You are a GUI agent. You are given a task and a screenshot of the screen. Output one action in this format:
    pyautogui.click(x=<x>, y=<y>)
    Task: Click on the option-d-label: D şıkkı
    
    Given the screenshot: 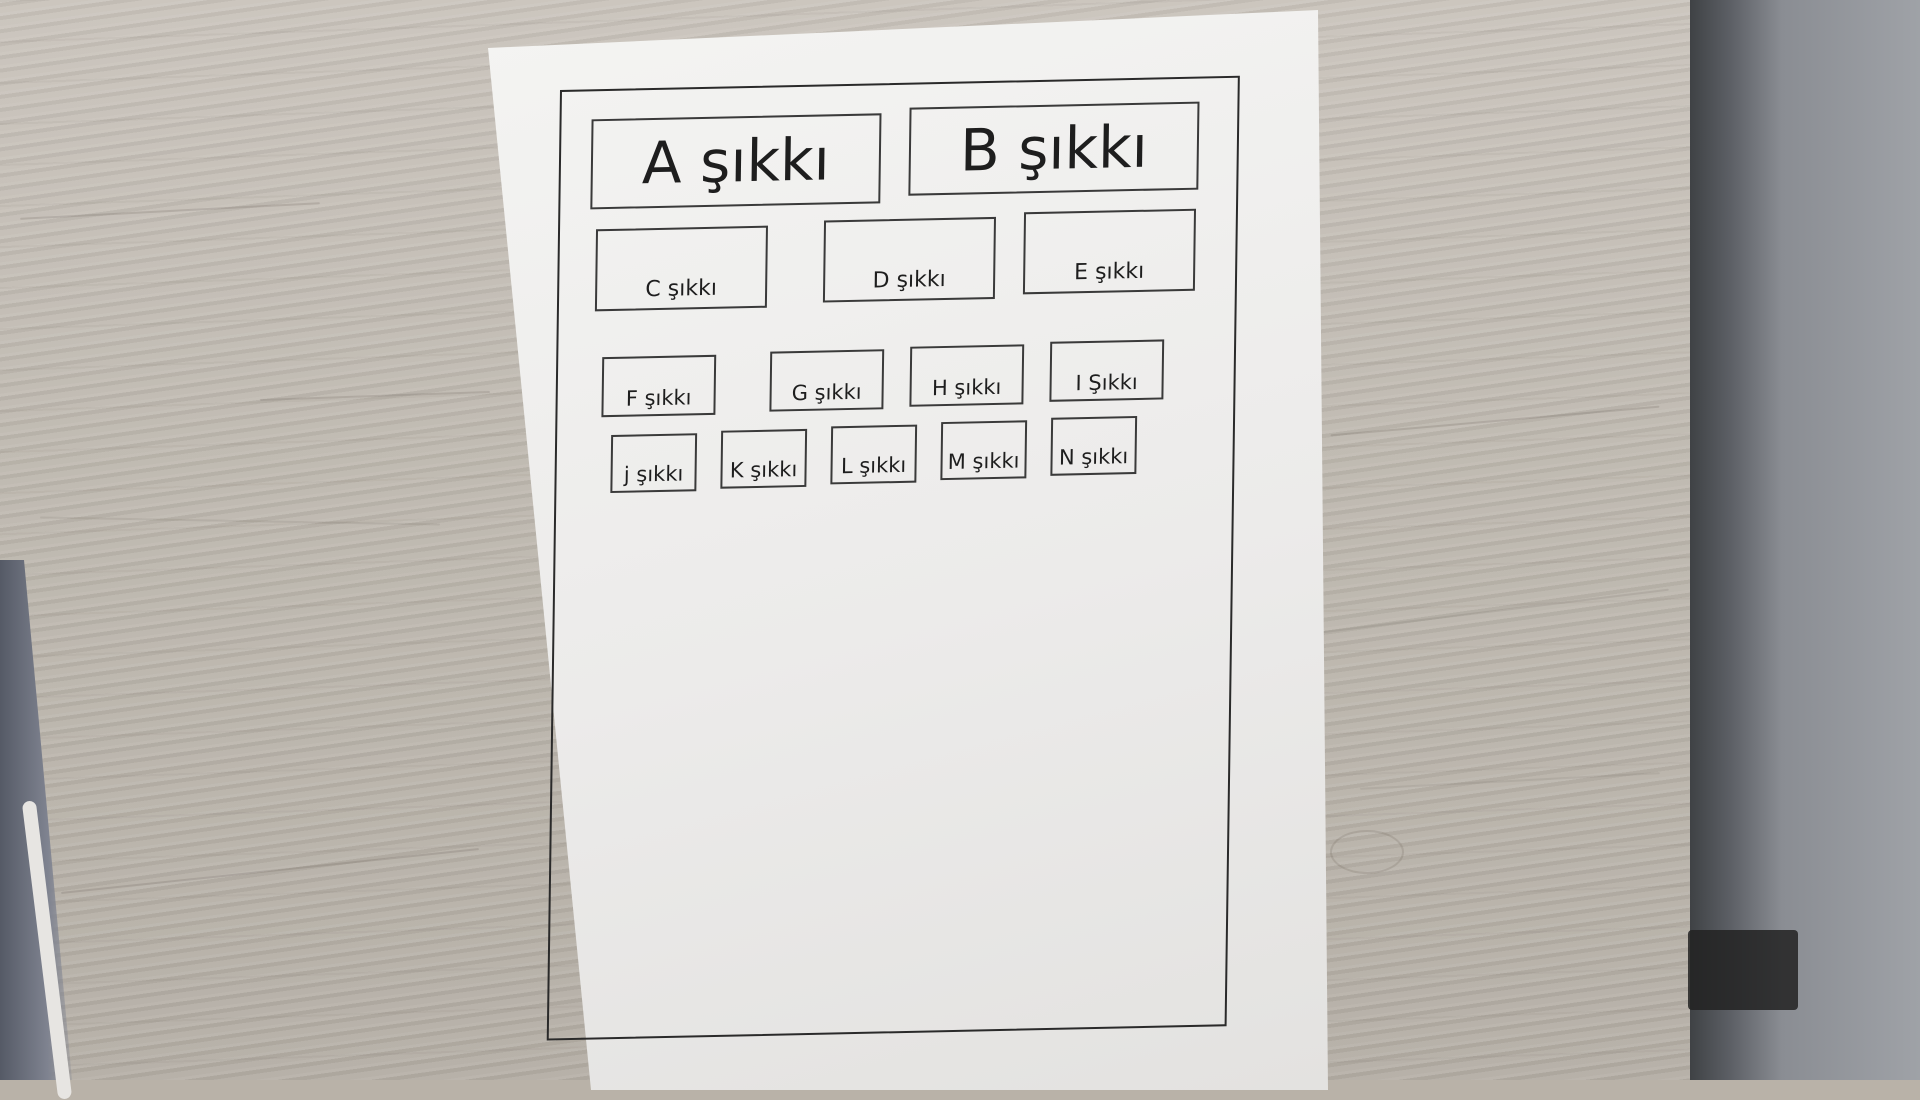 What is the action you would take?
    pyautogui.click(x=909, y=280)
    